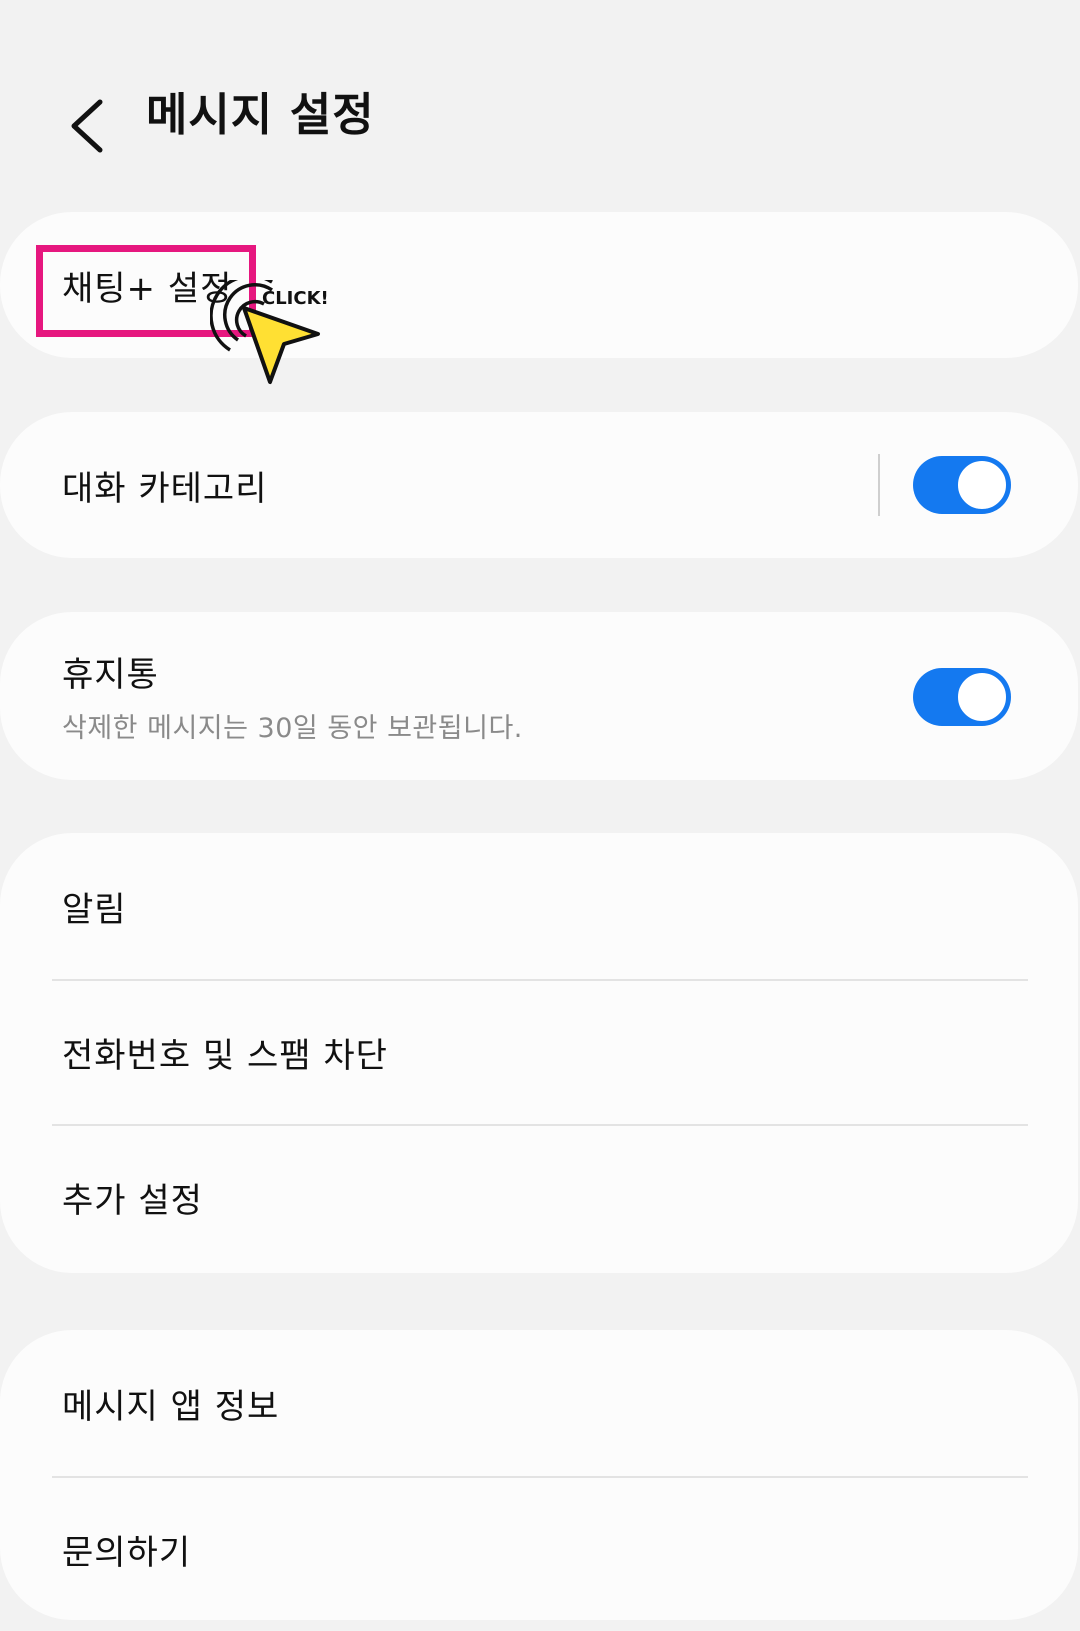 The width and height of the screenshot is (1080, 1631). What do you see at coordinates (539, 1197) in the screenshot?
I see `more-settings-item: 추가 설정` at bounding box center [539, 1197].